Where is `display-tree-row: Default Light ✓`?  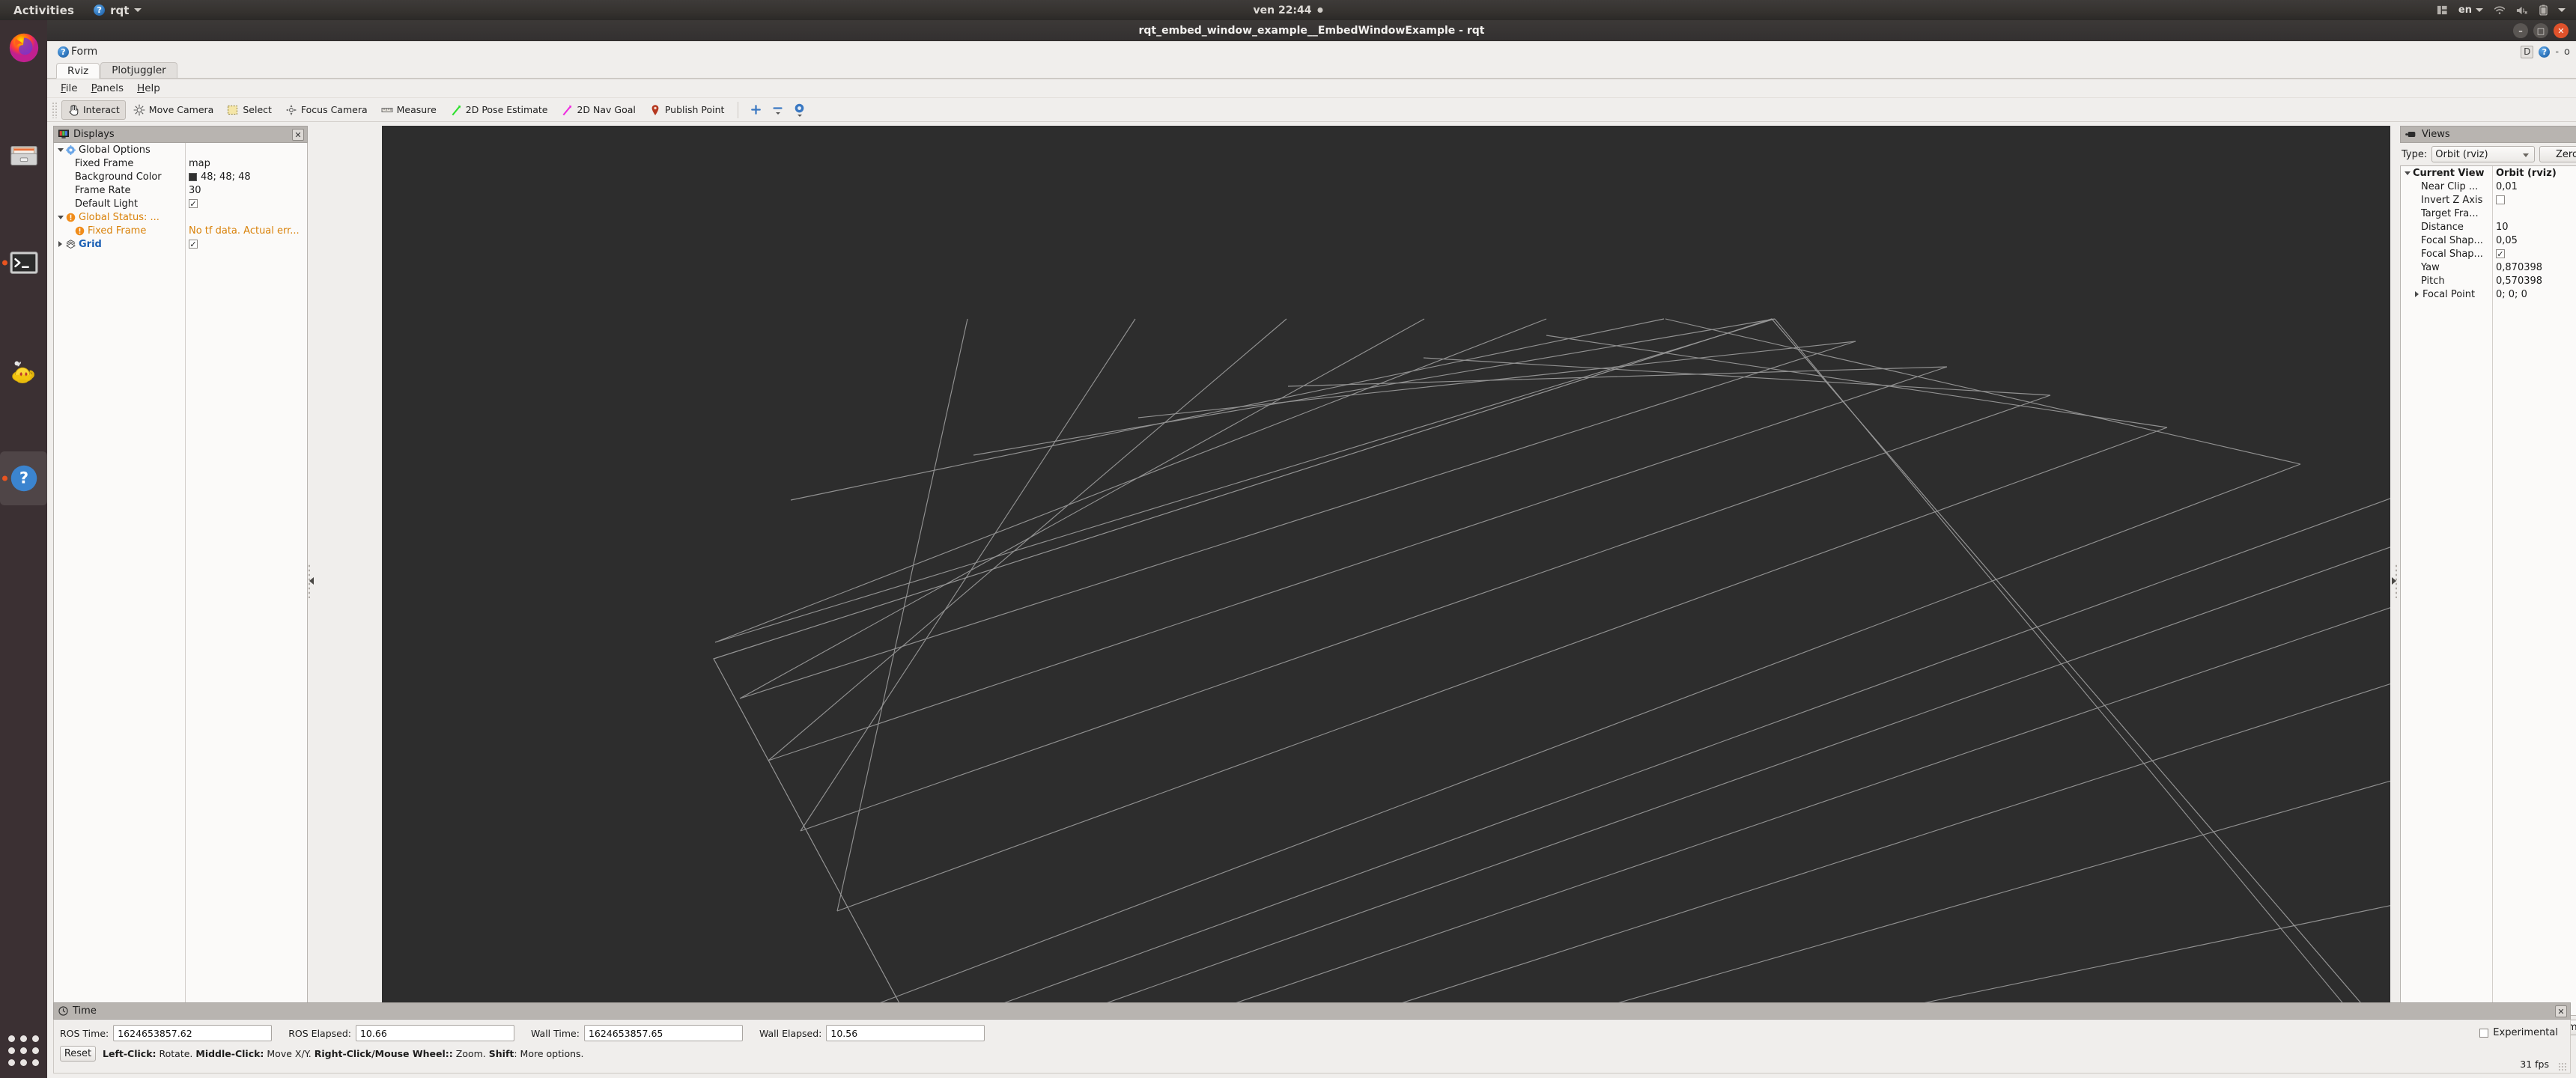
display-tree-row: Default Light ✓ is located at coordinates (180, 203).